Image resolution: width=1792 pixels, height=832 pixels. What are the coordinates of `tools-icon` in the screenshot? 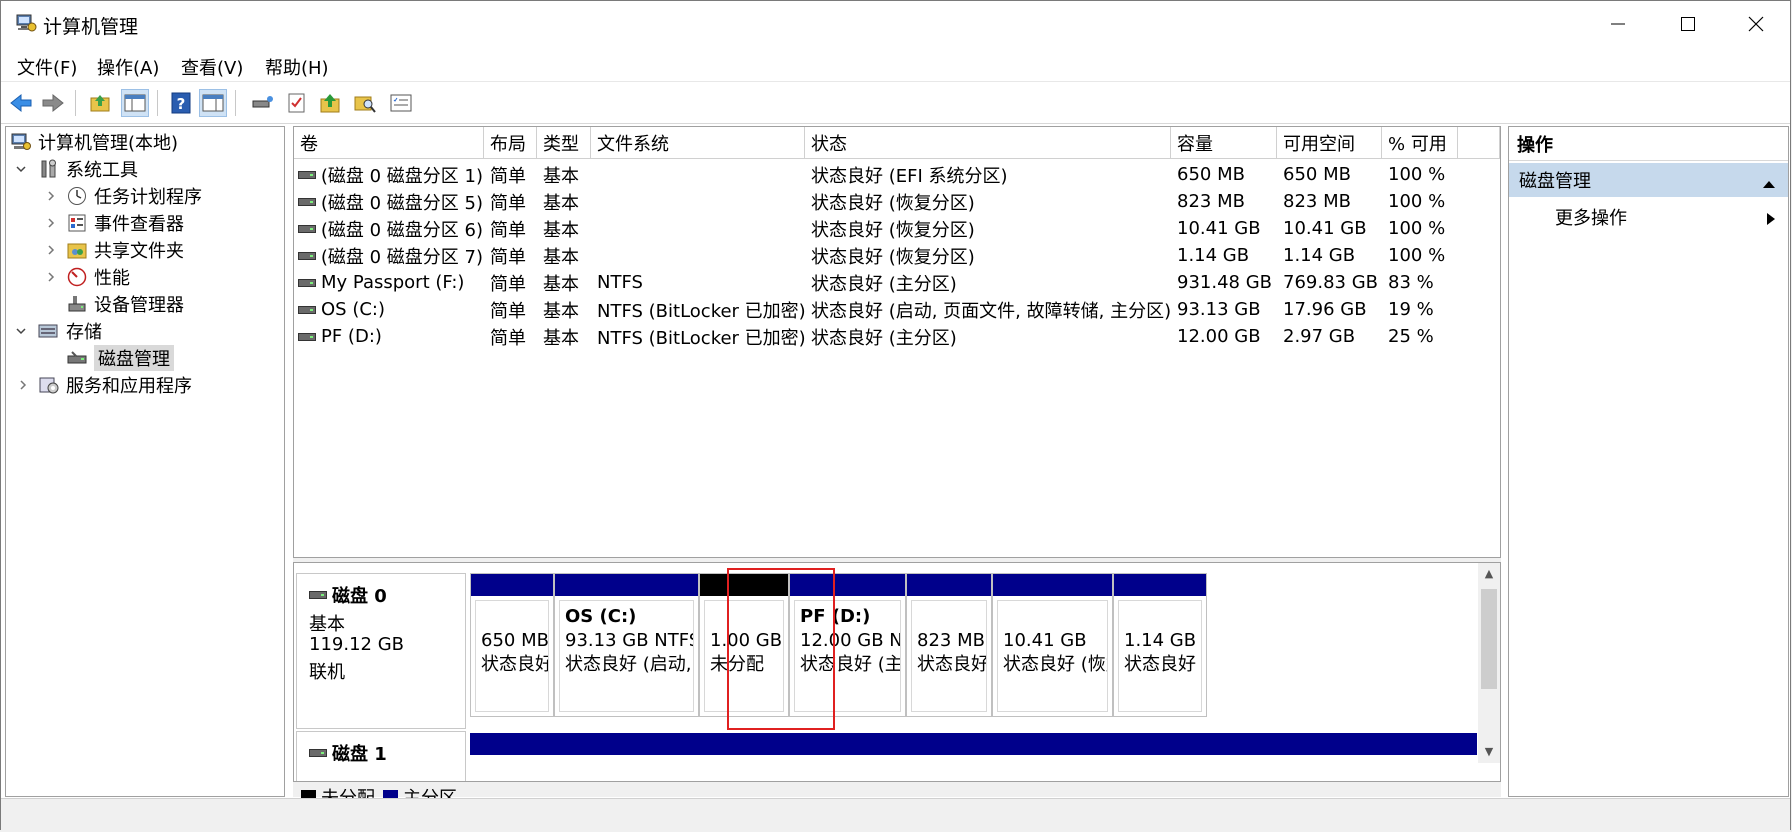 It's located at (49, 169).